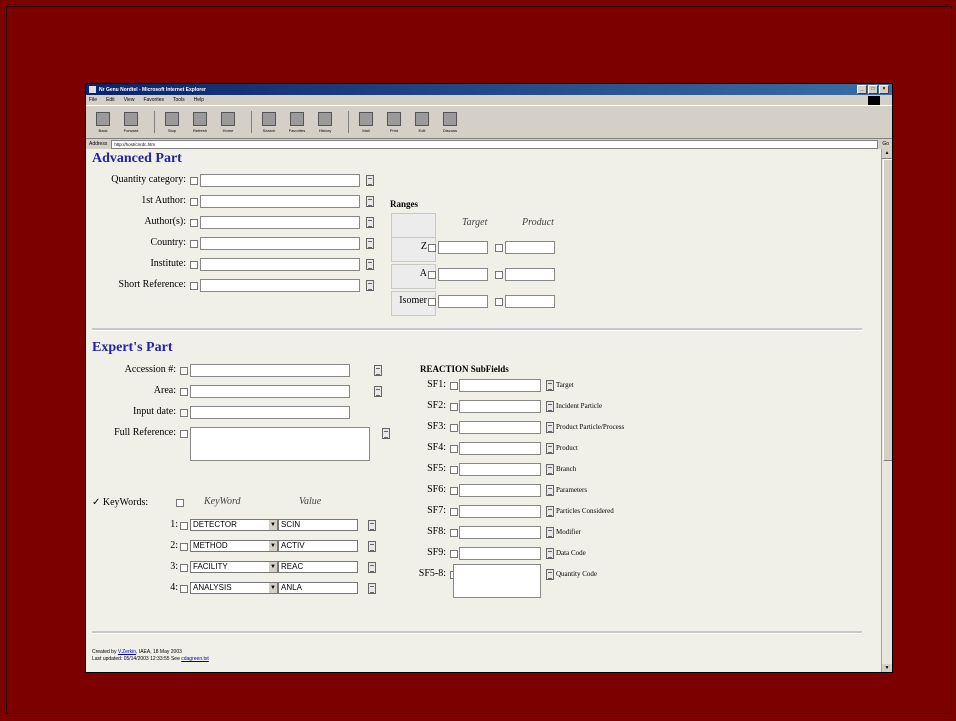 The width and height of the screenshot is (956, 721). I want to click on minimize-button: _, so click(862, 89).